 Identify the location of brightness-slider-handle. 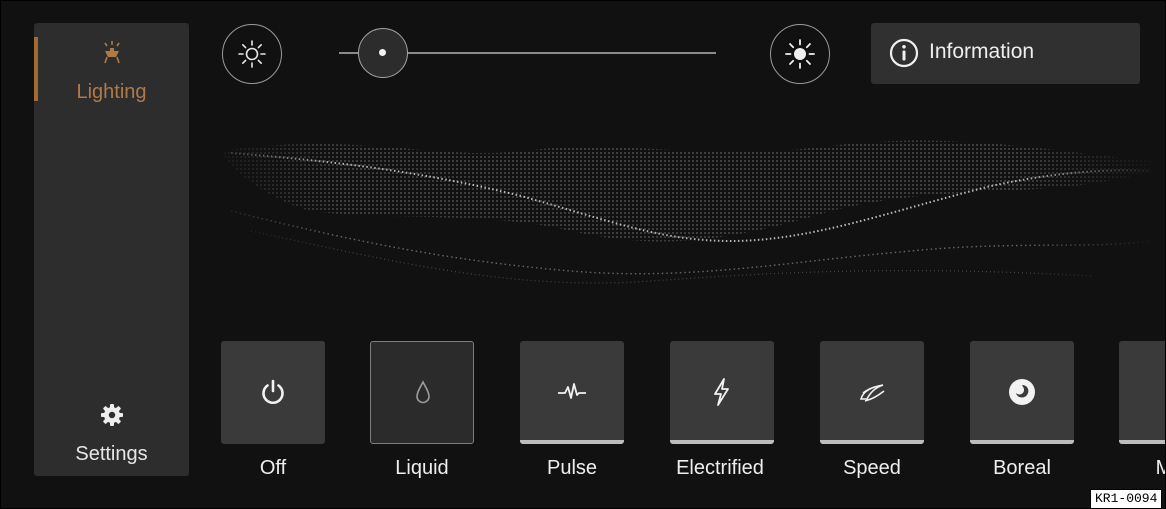
(383, 53).